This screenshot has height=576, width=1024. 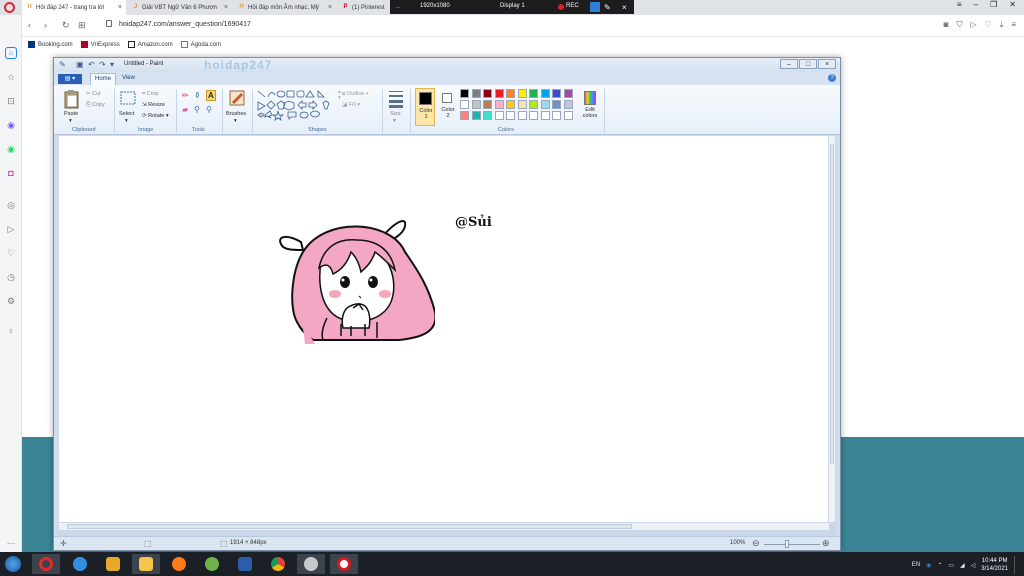 What do you see at coordinates (179, 564) in the screenshot?
I see `taskbar-firefox` at bounding box center [179, 564].